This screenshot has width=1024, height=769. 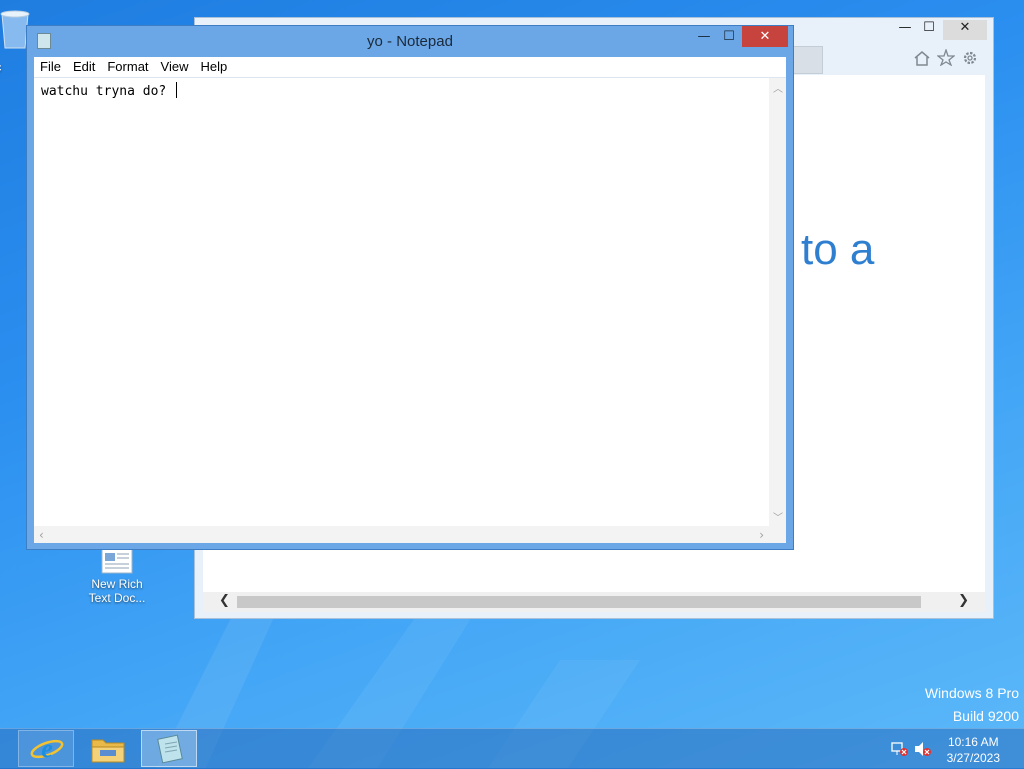 I want to click on notepad-maximize-button: ☐, so click(x=729, y=36).